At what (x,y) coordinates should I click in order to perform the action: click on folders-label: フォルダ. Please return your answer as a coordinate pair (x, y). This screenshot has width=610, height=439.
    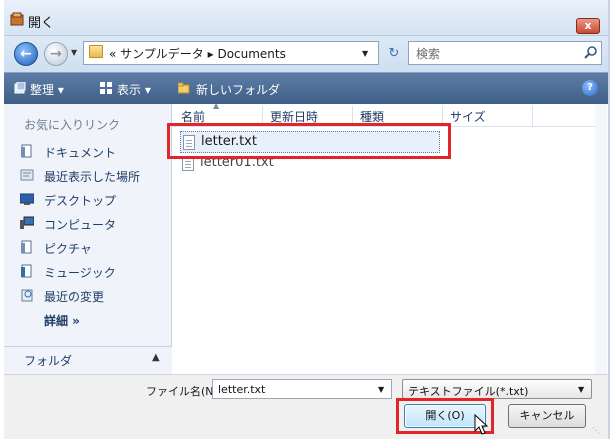
    Looking at the image, I should click on (48, 361).